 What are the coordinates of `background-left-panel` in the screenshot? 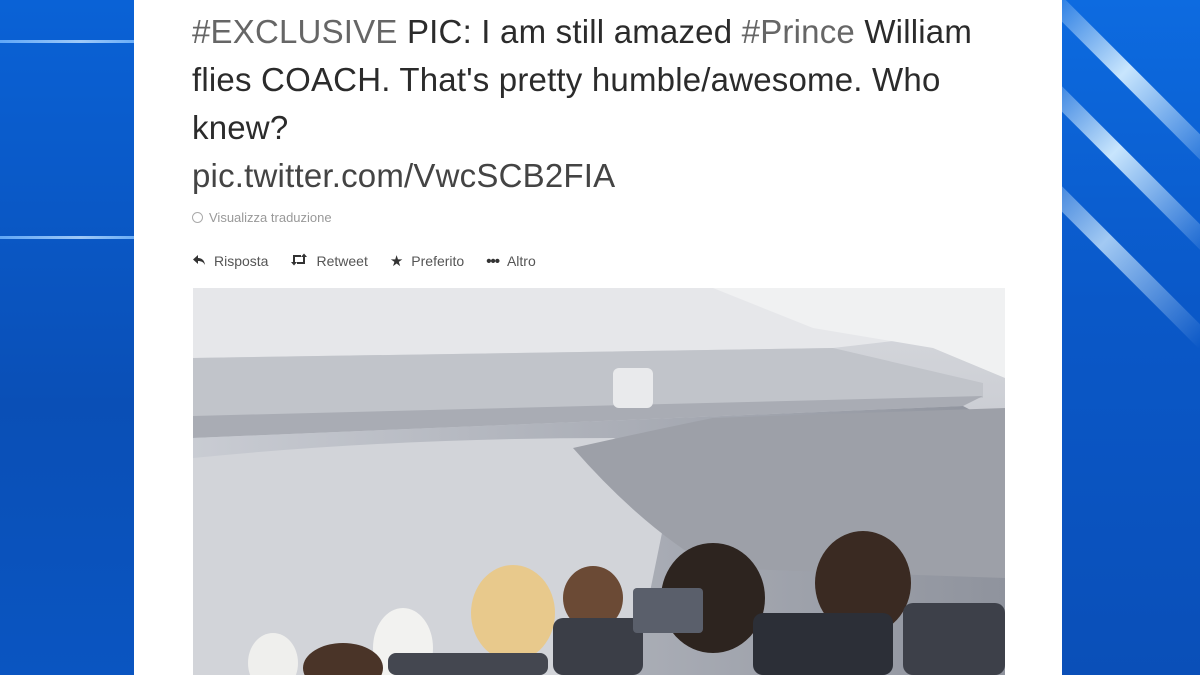 It's located at (67, 337).